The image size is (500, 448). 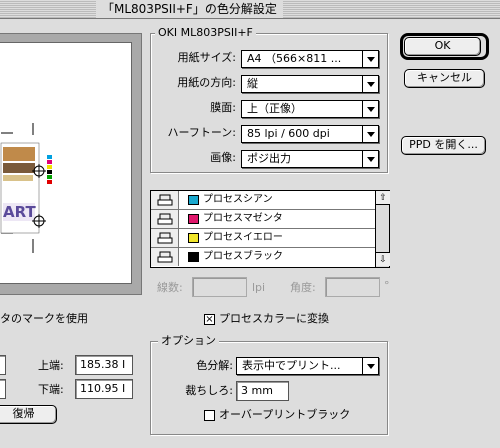 What do you see at coordinates (104, 389) in the screenshot?
I see `bottom-margin-field: 110.95 I` at bounding box center [104, 389].